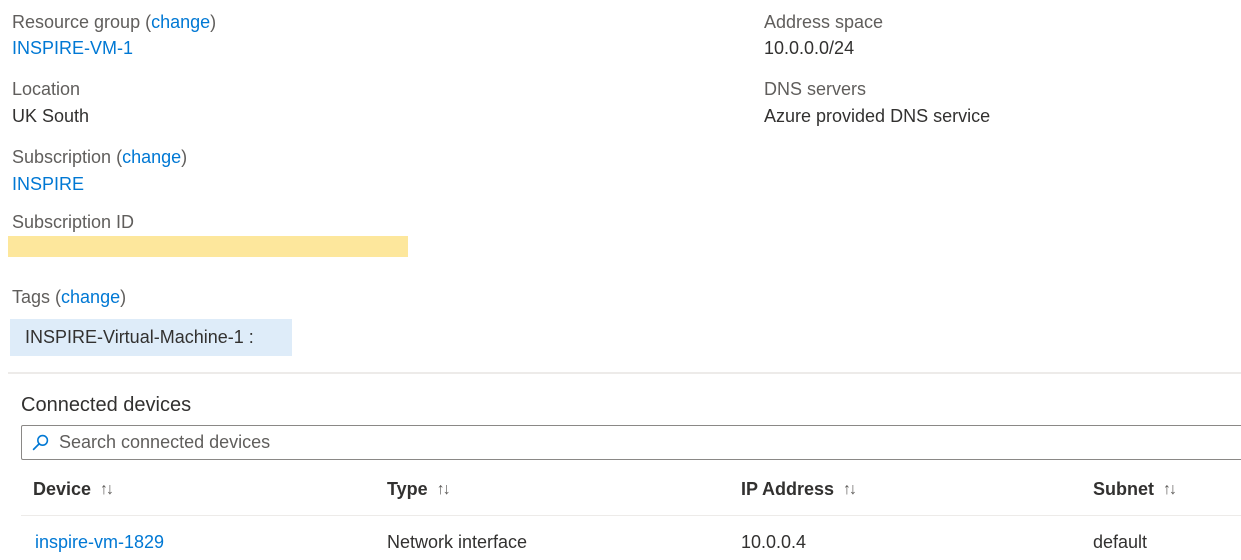 The width and height of the screenshot is (1241, 560). Describe the element at coordinates (31, 297) in the screenshot. I see `tags-label-text: Tags` at that location.